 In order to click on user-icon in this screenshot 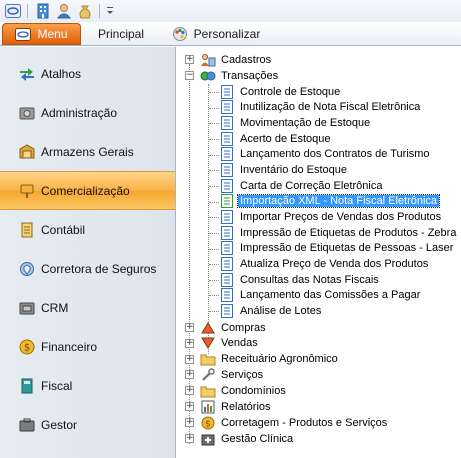, I will do `click(63, 11)`.